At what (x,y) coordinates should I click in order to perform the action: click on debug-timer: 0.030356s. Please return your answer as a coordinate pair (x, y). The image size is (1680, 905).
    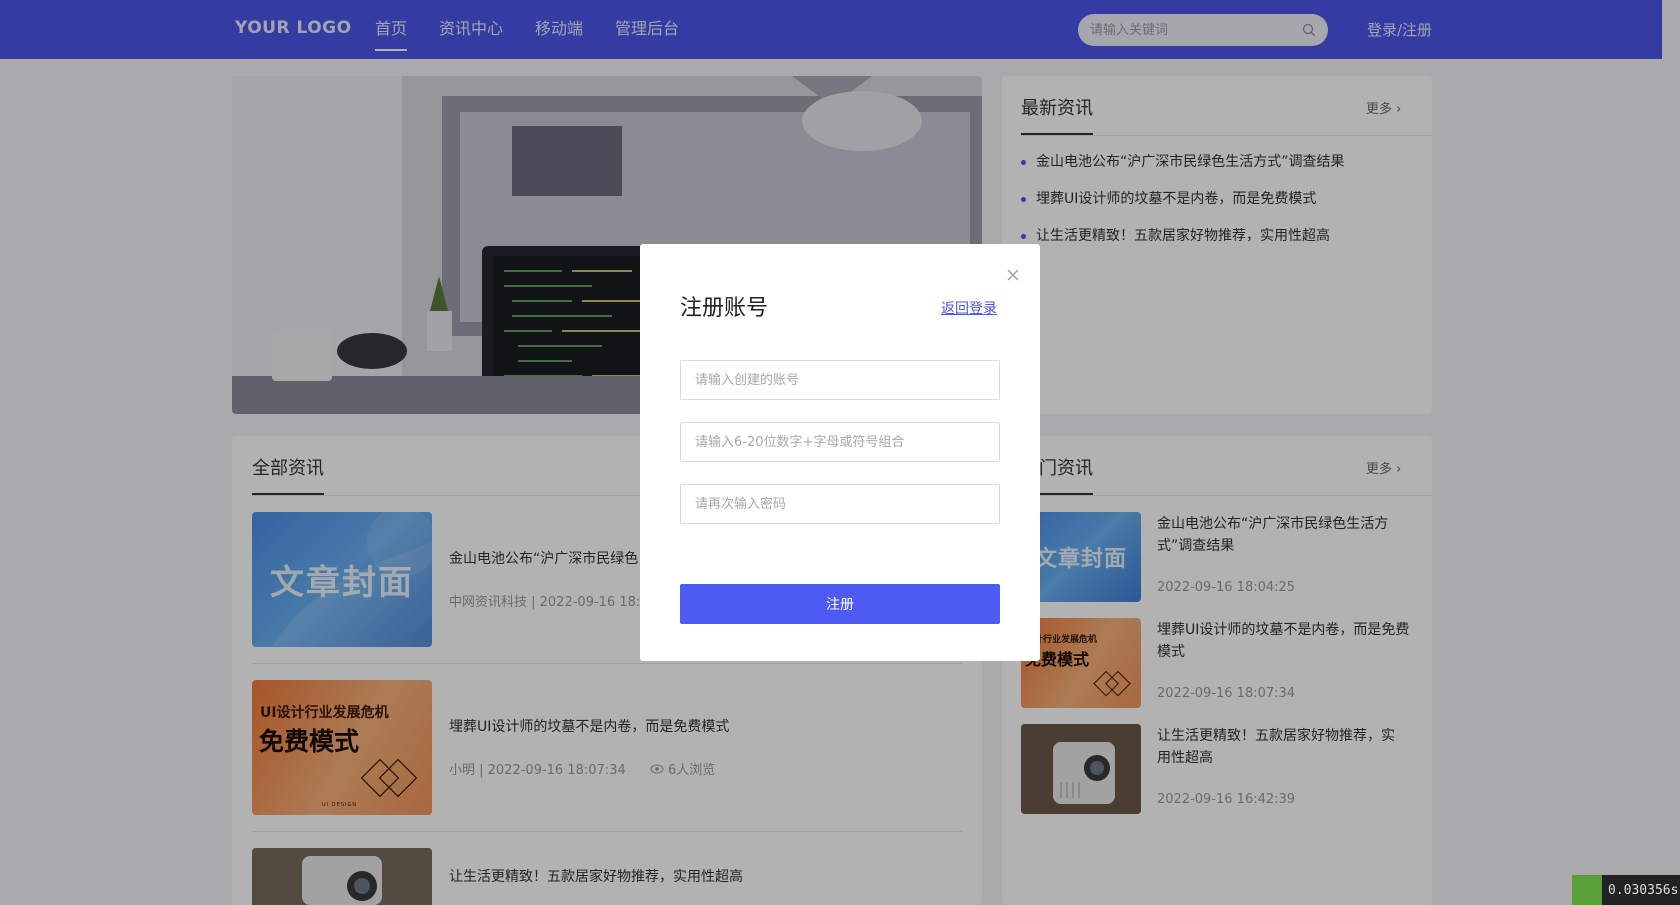
    Looking at the image, I should click on (1626, 890).